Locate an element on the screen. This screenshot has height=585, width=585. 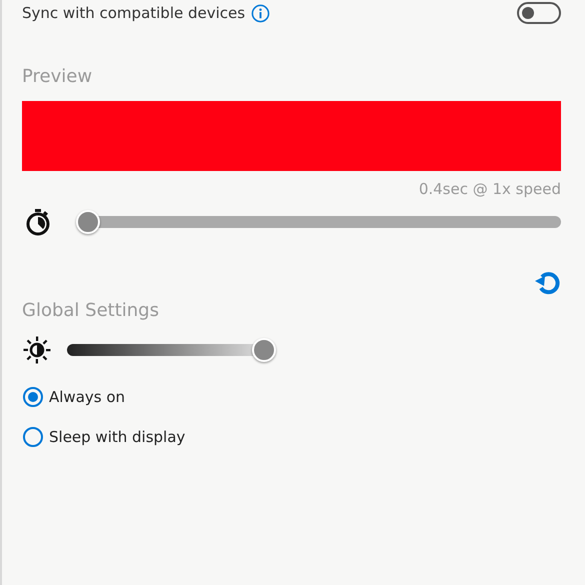
section-heading: Global Settings is located at coordinates (91, 310).